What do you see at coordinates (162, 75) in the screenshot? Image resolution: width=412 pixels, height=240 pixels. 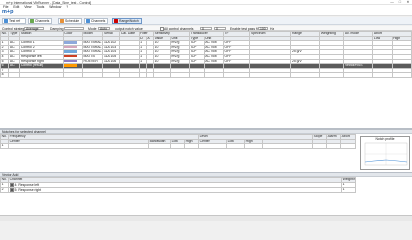 I see `cell-sens` at bounding box center [162, 75].